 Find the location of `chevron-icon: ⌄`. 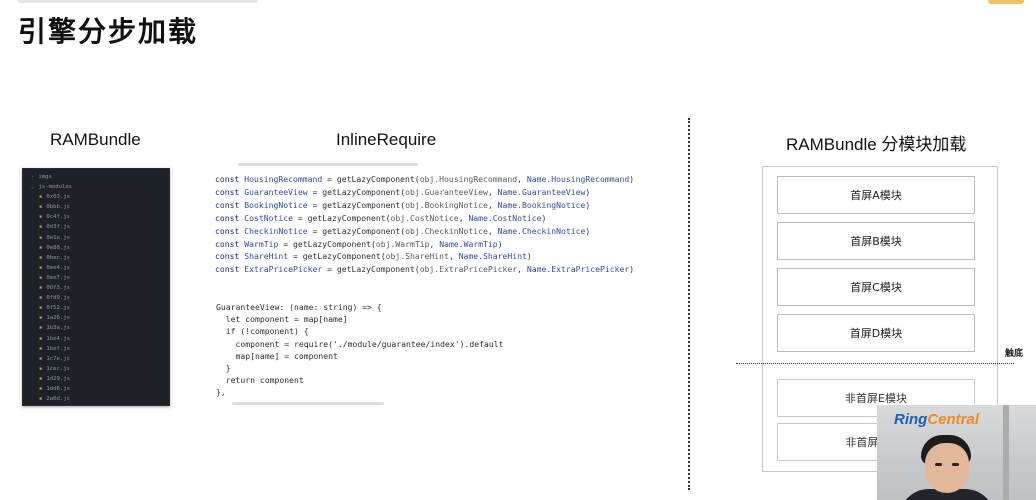

chevron-icon: ⌄ is located at coordinates (33, 187).